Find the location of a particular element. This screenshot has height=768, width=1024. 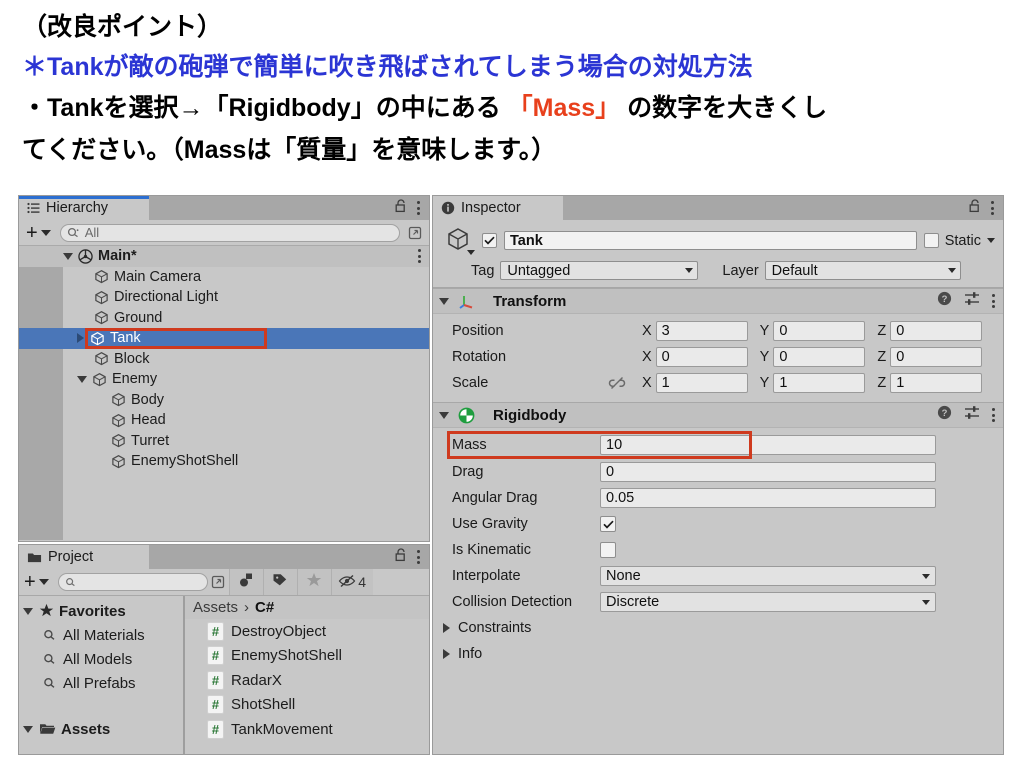

hierarchy-tabbar: Hierarchy is located at coordinates (224, 208).